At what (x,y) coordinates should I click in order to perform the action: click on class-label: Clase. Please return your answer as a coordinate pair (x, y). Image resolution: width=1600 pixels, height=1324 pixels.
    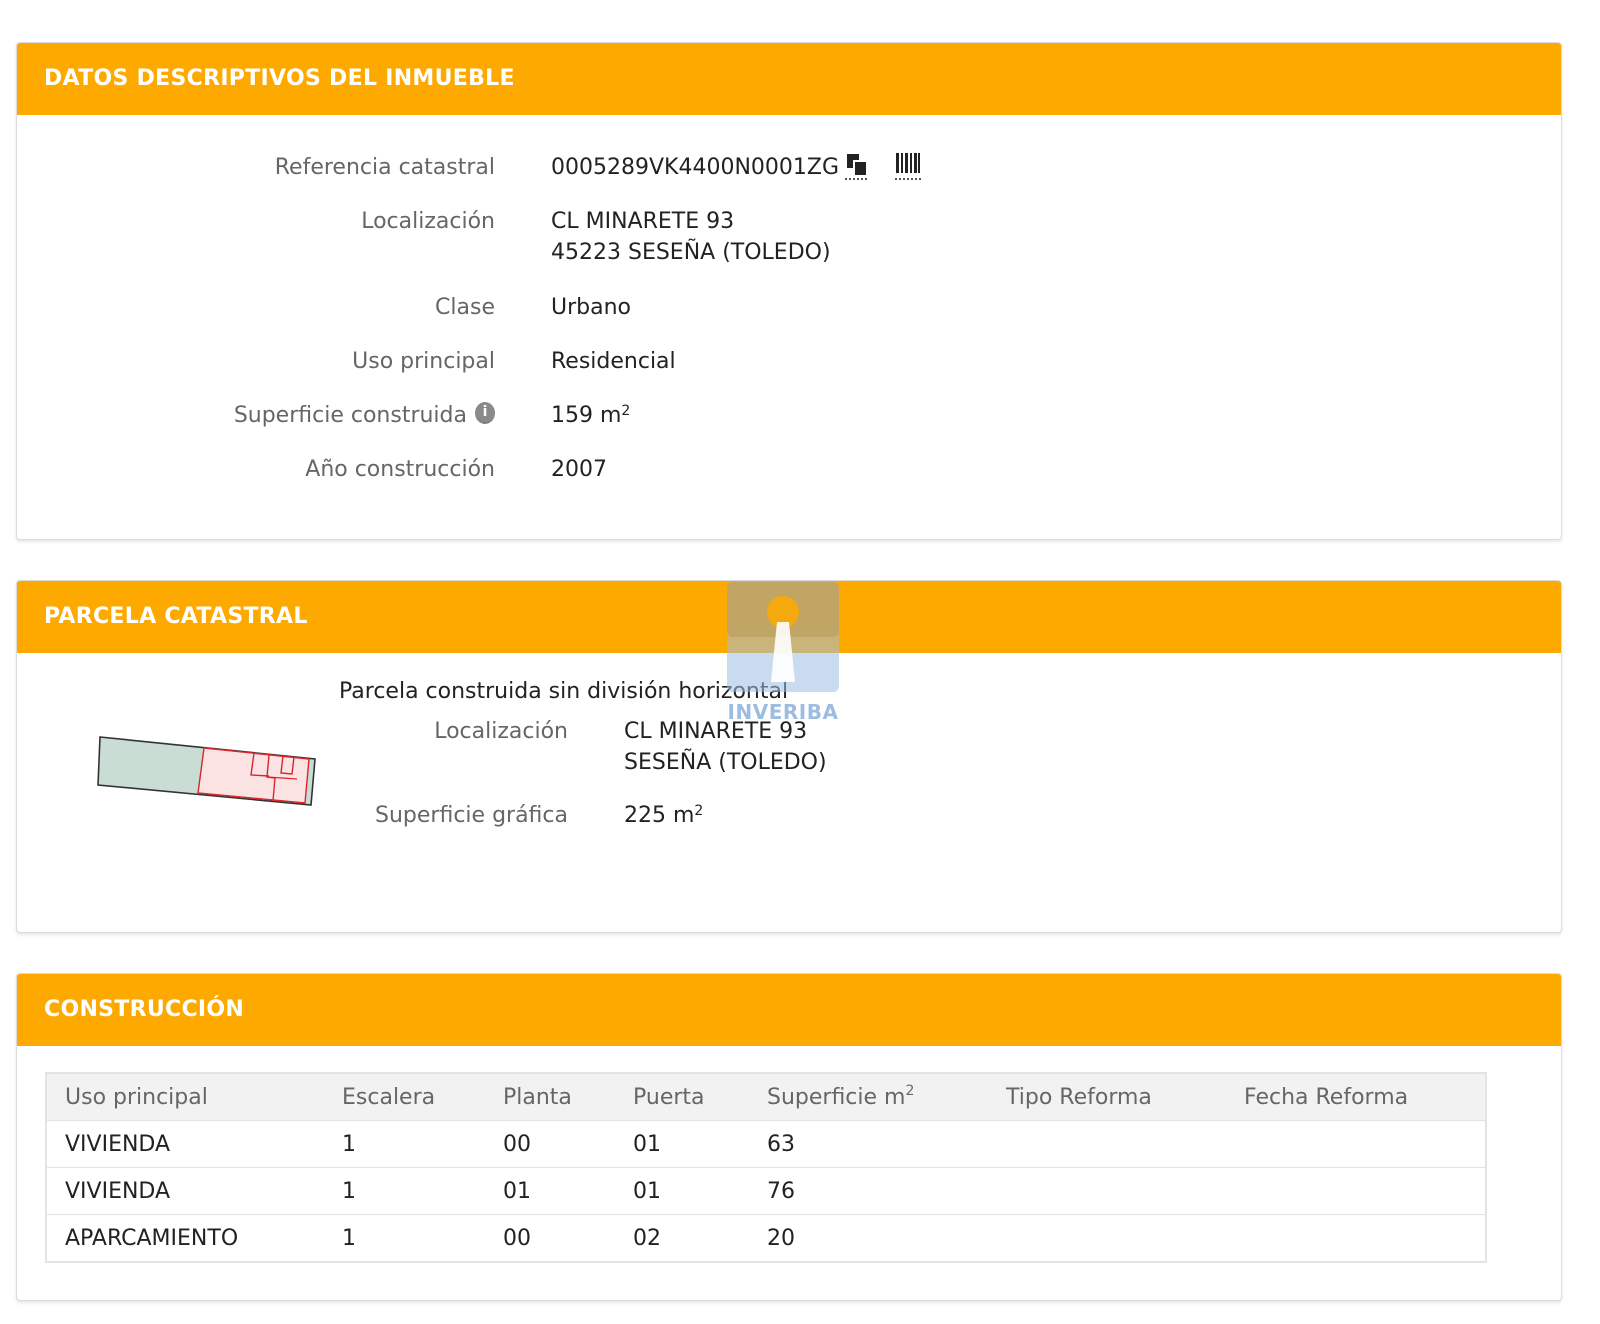
    Looking at the image, I should click on (465, 307).